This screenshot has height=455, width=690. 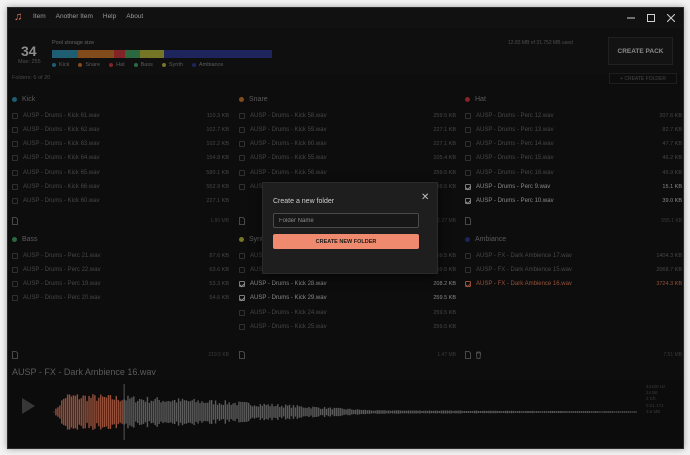 I want to click on dialog-title: Create a new folder, so click(x=304, y=201).